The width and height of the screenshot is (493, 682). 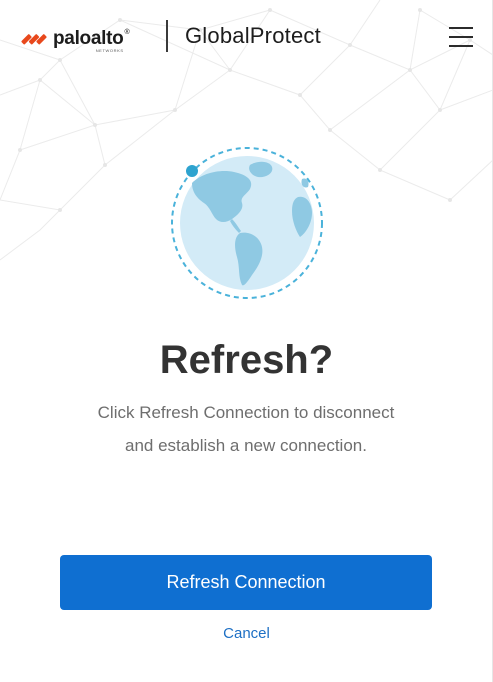 What do you see at coordinates (88, 38) in the screenshot?
I see `brand-name: paloalto` at bounding box center [88, 38].